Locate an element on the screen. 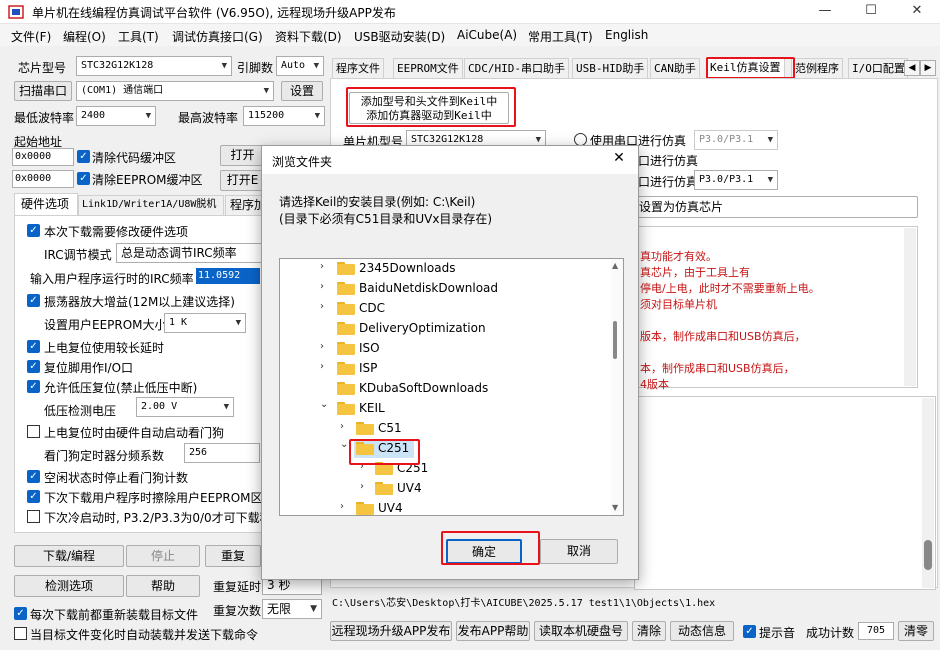 Image resolution: width=940 pixels, height=650 pixels. dynamic-info-button: 动态信息 is located at coordinates (702, 631).